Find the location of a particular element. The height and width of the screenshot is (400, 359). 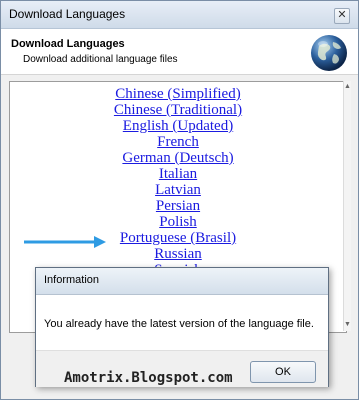

dialog-titlebar: Information is located at coordinates (182, 281).